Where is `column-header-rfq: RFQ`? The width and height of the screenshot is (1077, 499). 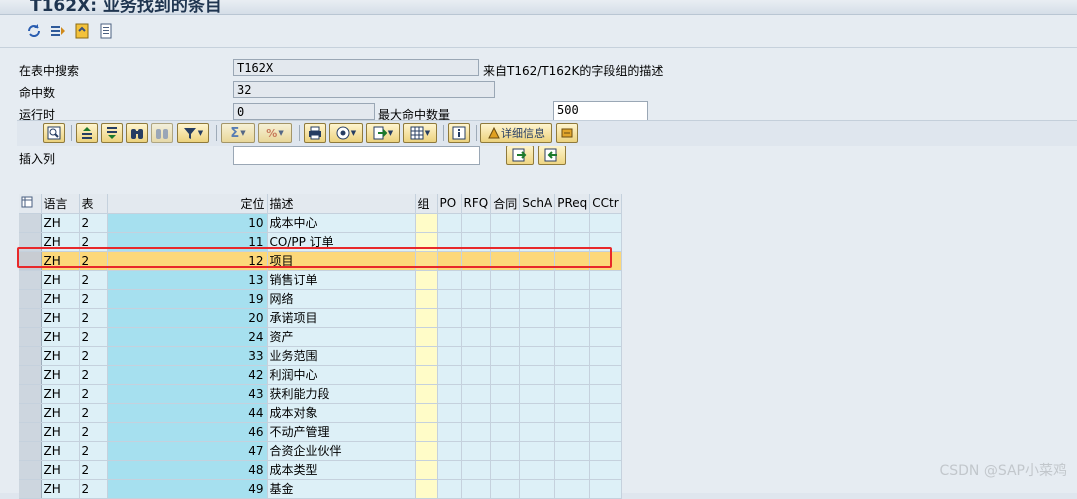 column-header-rfq: RFQ is located at coordinates (476, 204).